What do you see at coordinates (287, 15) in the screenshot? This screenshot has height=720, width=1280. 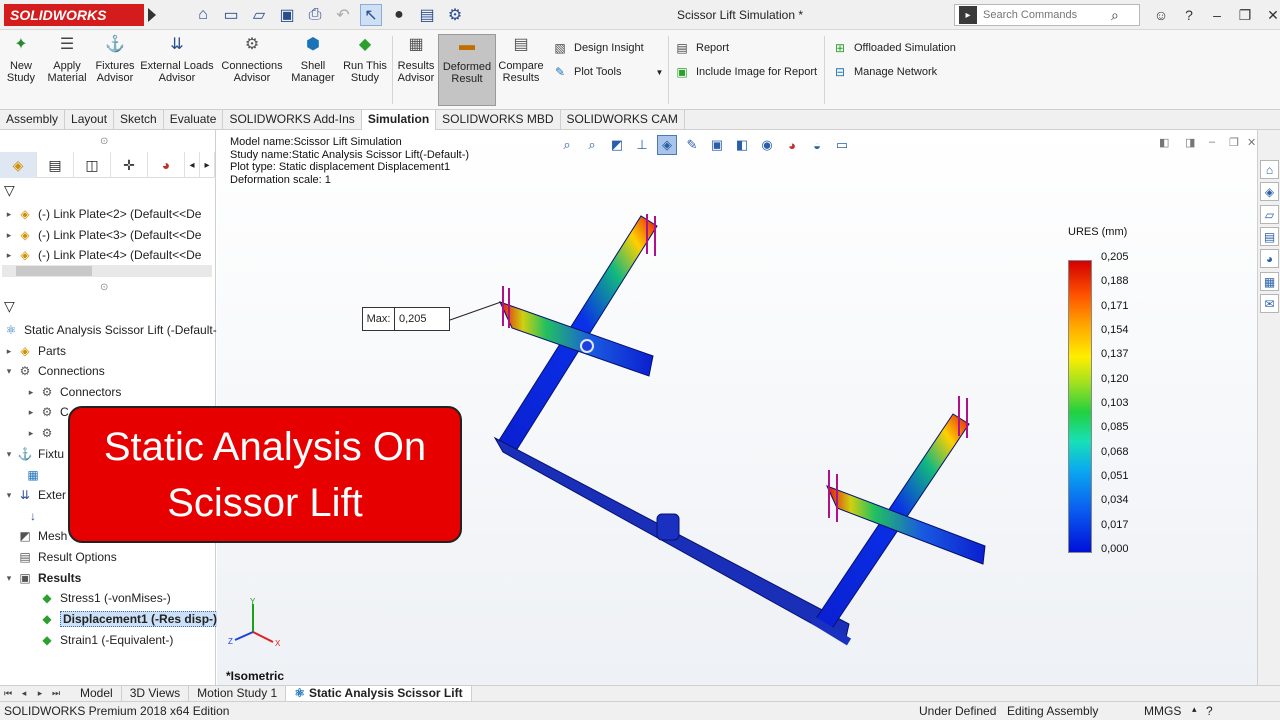 I see `save-icon: ▣` at bounding box center [287, 15].